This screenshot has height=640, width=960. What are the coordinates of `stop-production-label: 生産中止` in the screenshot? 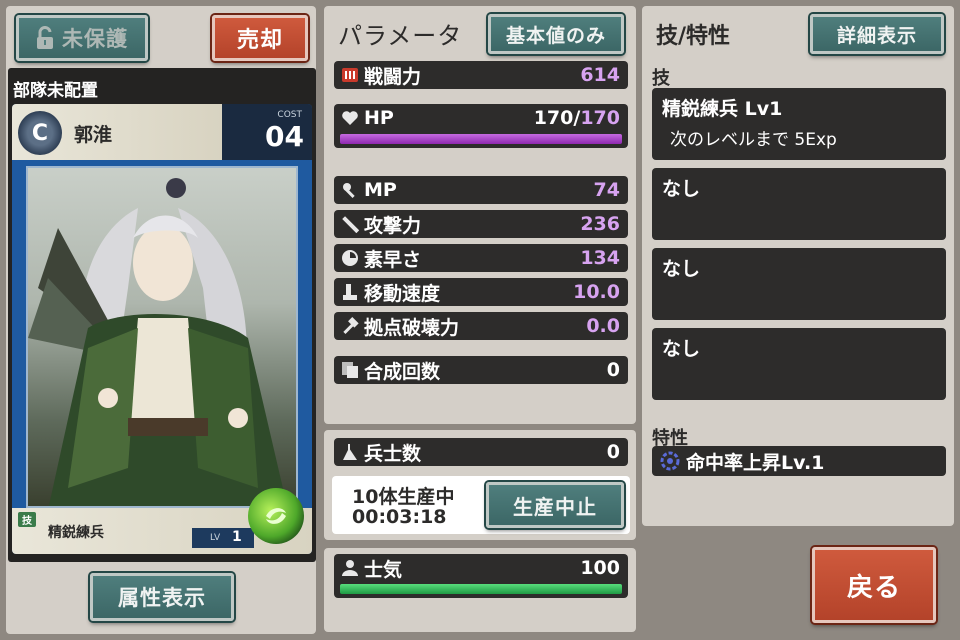 It's located at (555, 506).